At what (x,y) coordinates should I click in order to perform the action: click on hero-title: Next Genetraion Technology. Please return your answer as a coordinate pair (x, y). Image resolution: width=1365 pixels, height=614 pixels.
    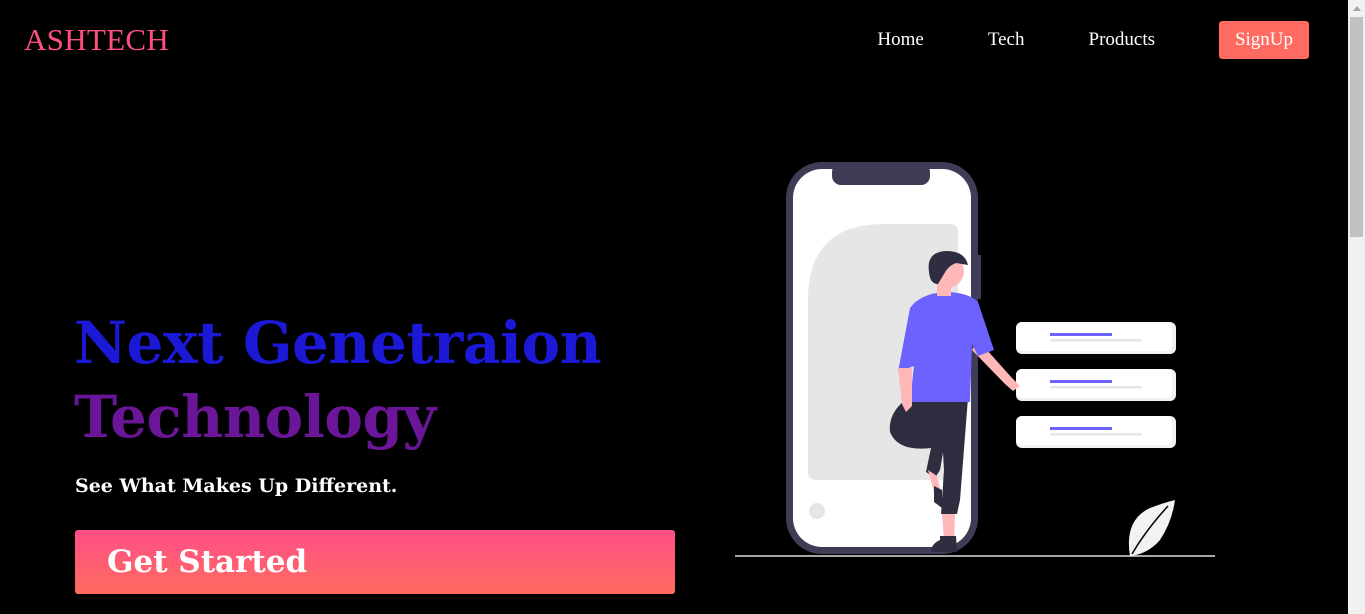
    Looking at the image, I should click on (338, 380).